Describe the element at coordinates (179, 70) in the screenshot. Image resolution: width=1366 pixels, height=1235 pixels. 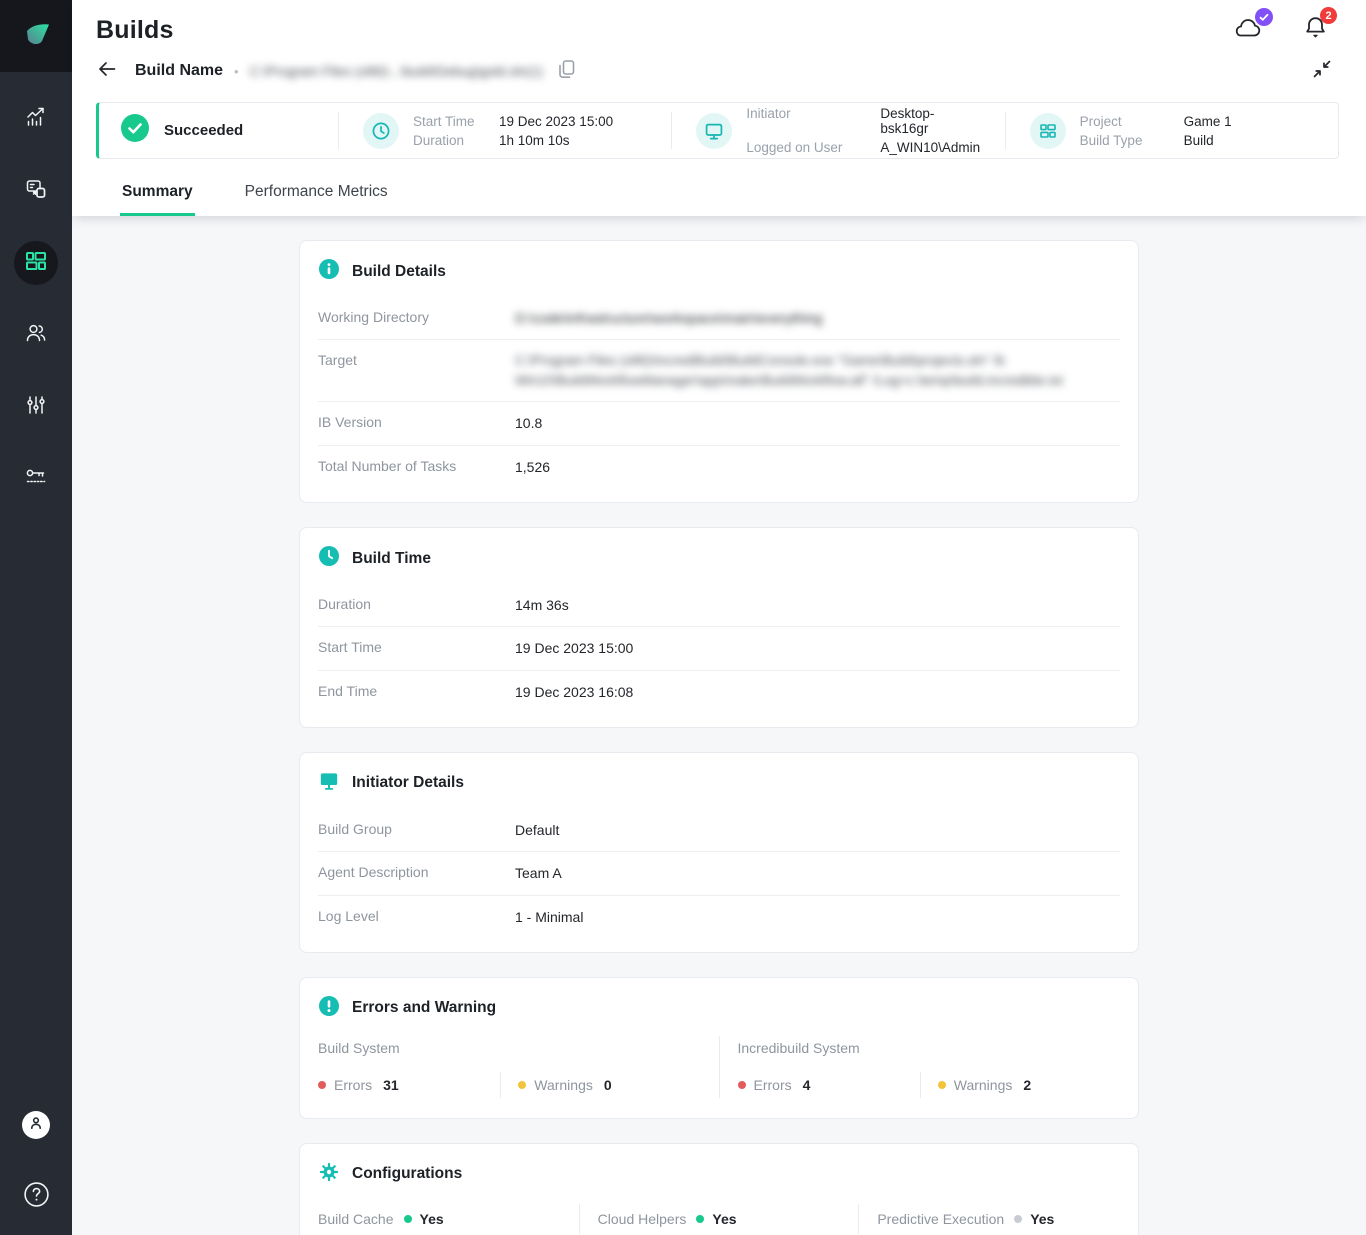
I see `breadcrumb-label: Build Name` at that location.